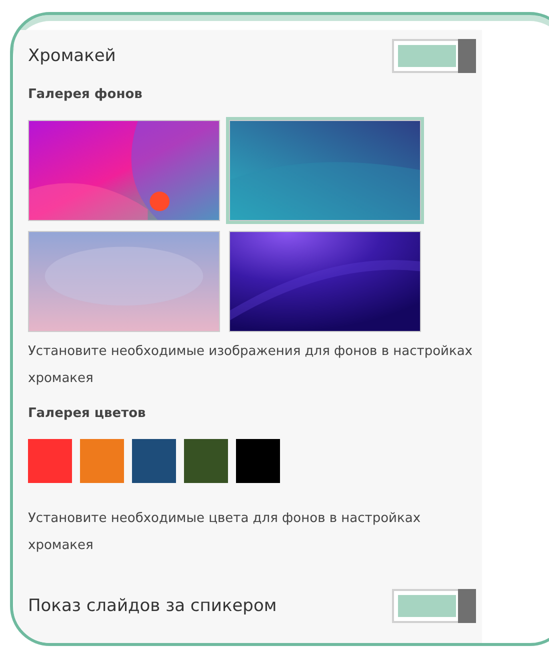 Image resolution: width=549 pixels, height=660 pixels. I want to click on section-title: Галерея фонов, so click(86, 94).